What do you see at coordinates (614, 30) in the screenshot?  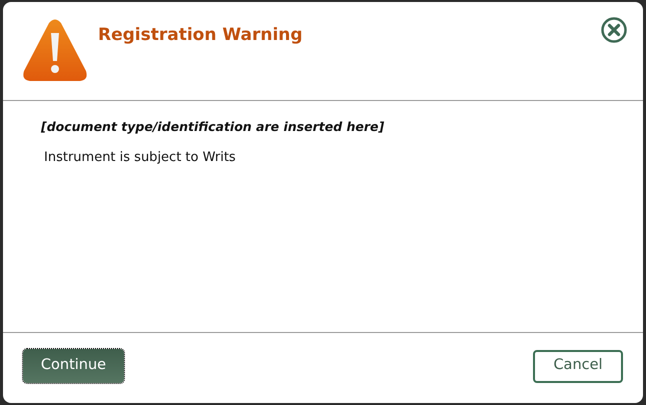 I see `close-button` at bounding box center [614, 30].